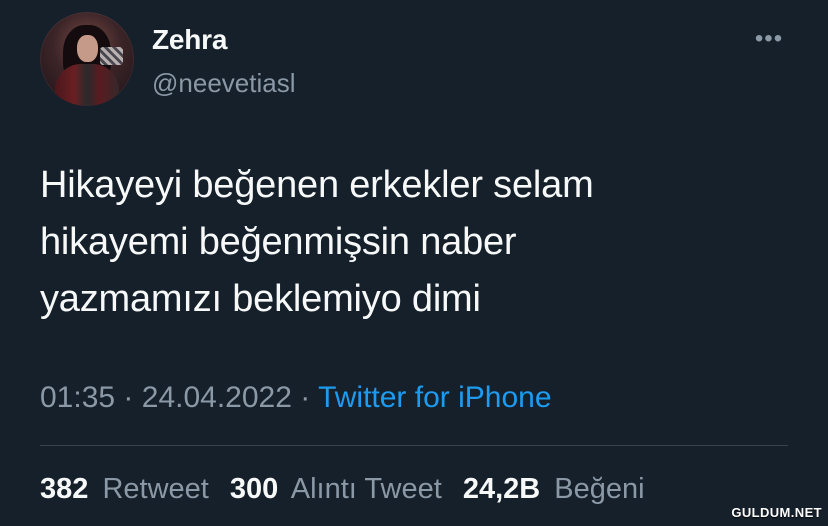  What do you see at coordinates (223, 83) in the screenshot?
I see `author-handle: @neevetiasl` at bounding box center [223, 83].